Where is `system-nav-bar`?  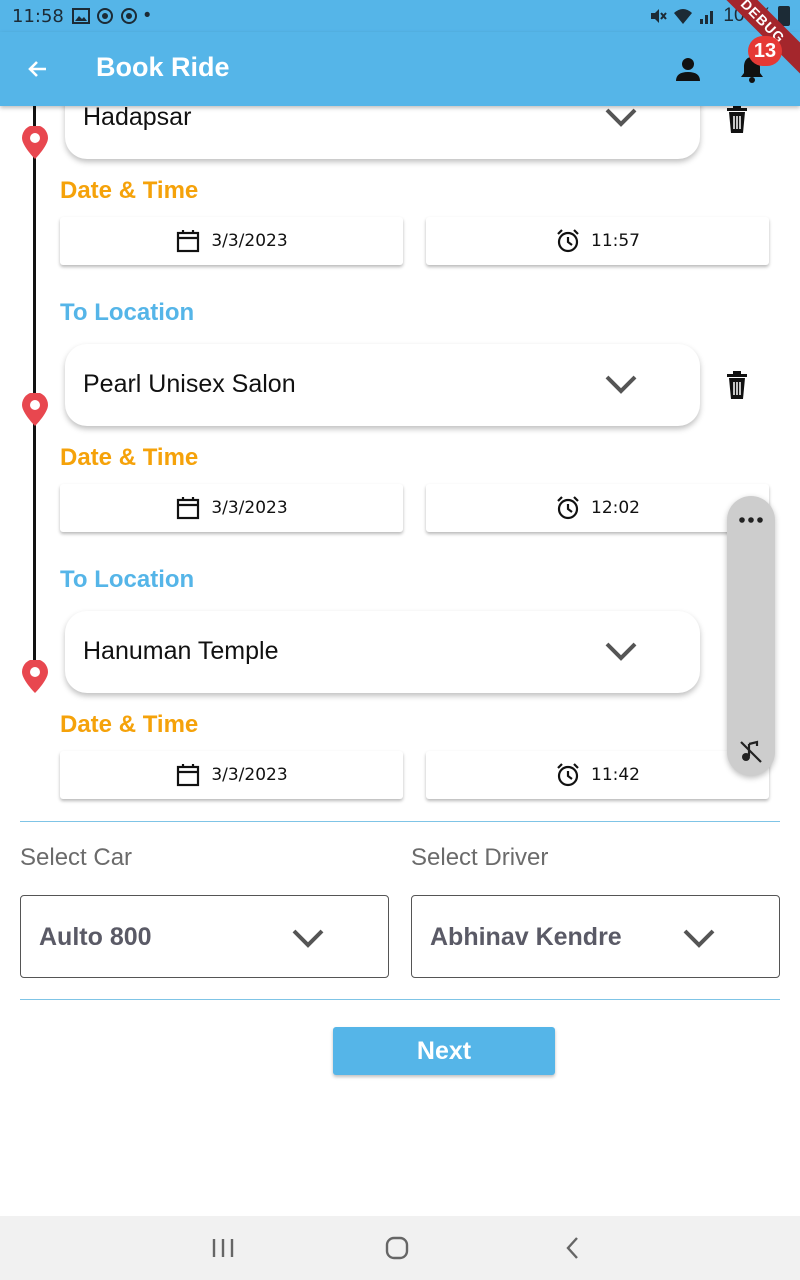
system-nav-bar is located at coordinates (400, 1248).